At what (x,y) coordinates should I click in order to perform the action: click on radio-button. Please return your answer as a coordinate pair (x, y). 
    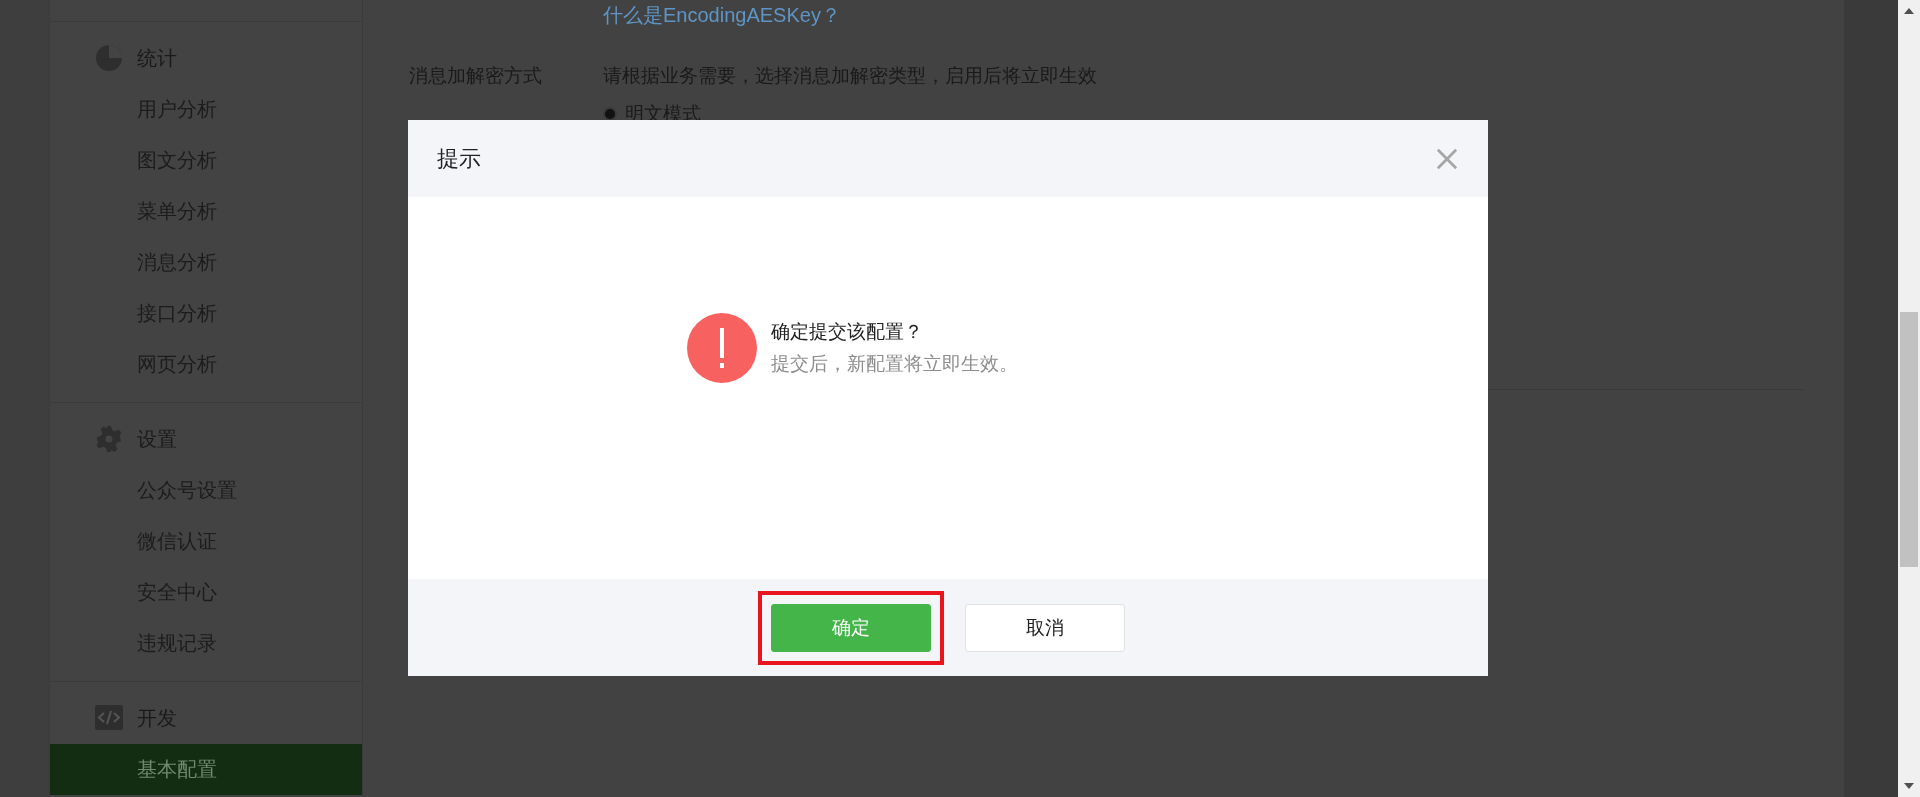
    Looking at the image, I should click on (610, 114).